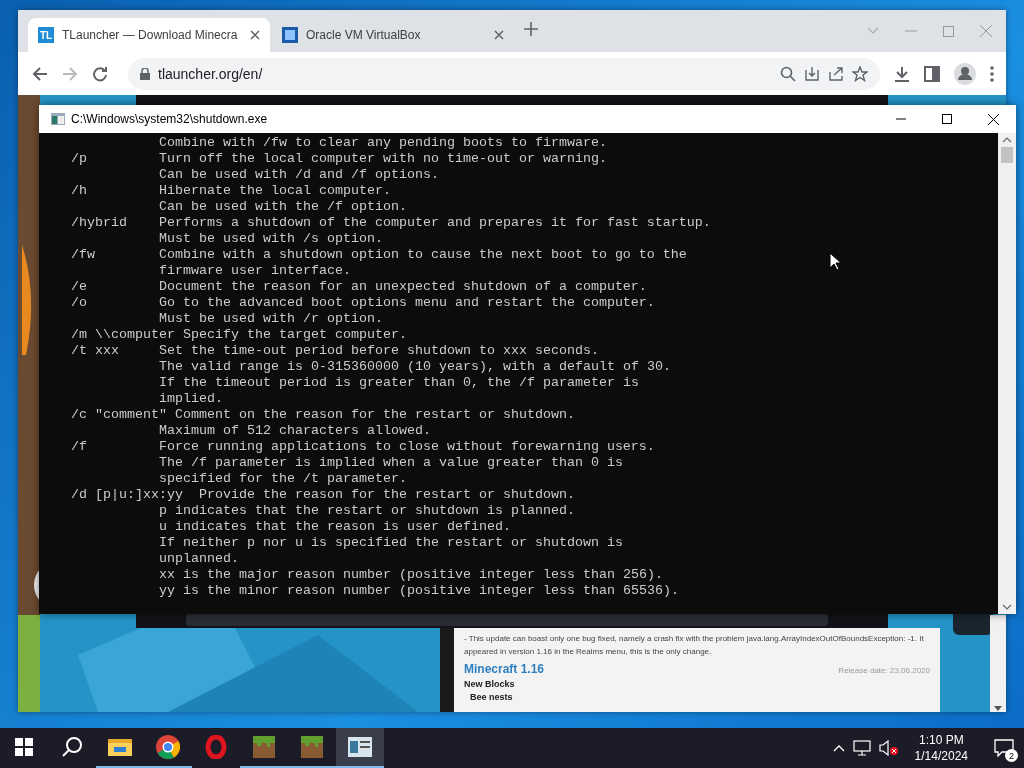  What do you see at coordinates (835, 261) in the screenshot?
I see `cursor-icon` at bounding box center [835, 261].